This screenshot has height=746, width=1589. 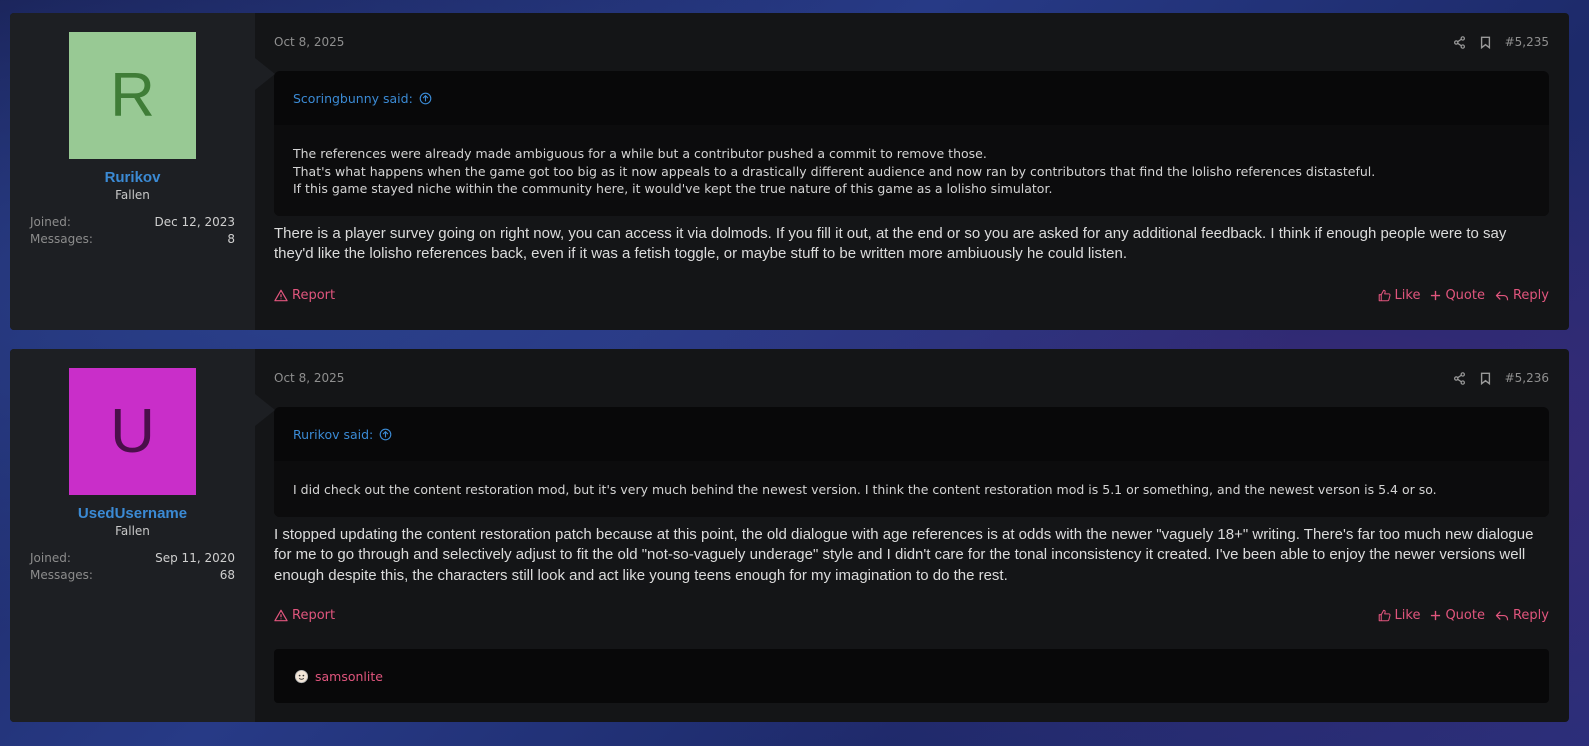 What do you see at coordinates (231, 239) in the screenshot?
I see `messages-value: 8` at bounding box center [231, 239].